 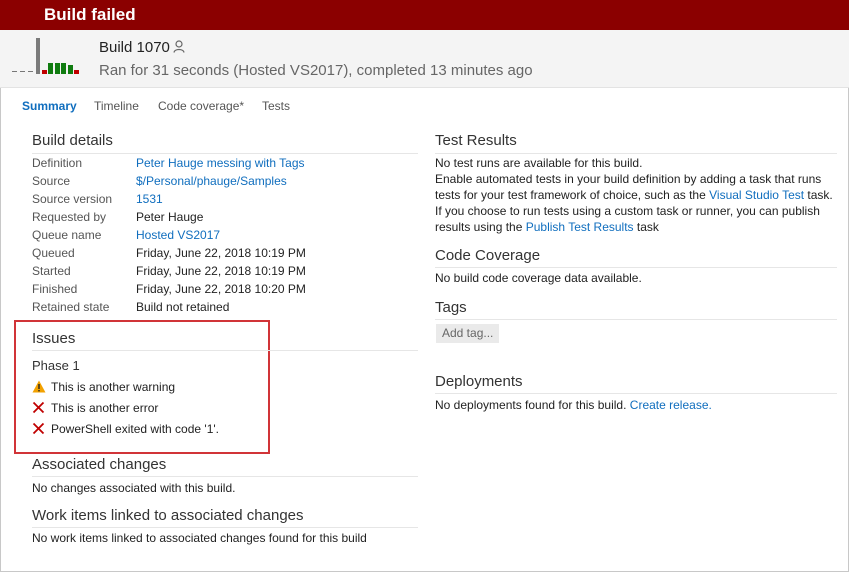 What do you see at coordinates (756, 195) in the screenshot?
I see `visual-studio-test-link: Visual Studio Test` at bounding box center [756, 195].